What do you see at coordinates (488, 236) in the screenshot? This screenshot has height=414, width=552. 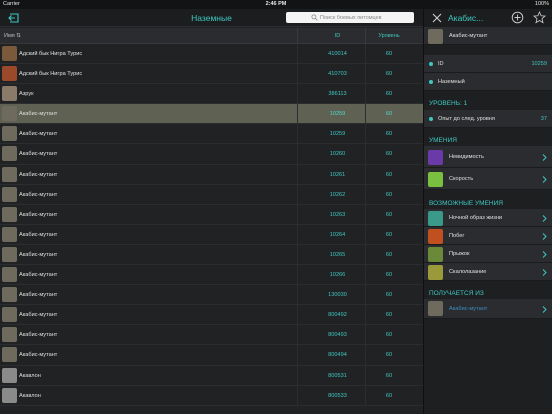 I see `possible-skill-row: Побег` at bounding box center [488, 236].